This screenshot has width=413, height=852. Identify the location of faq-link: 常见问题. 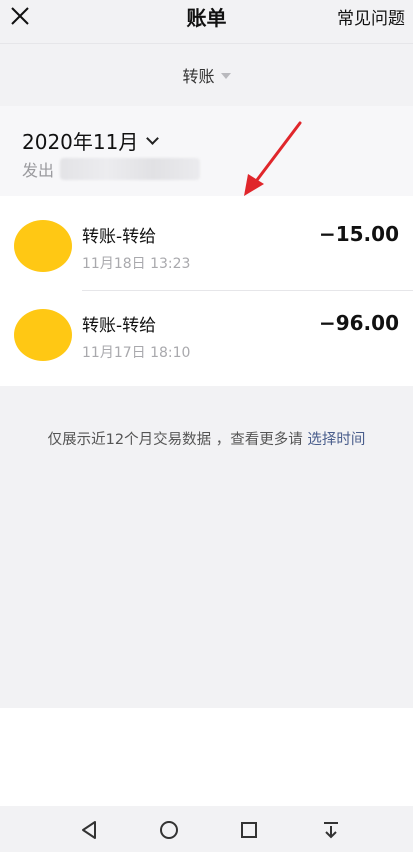
(371, 16).